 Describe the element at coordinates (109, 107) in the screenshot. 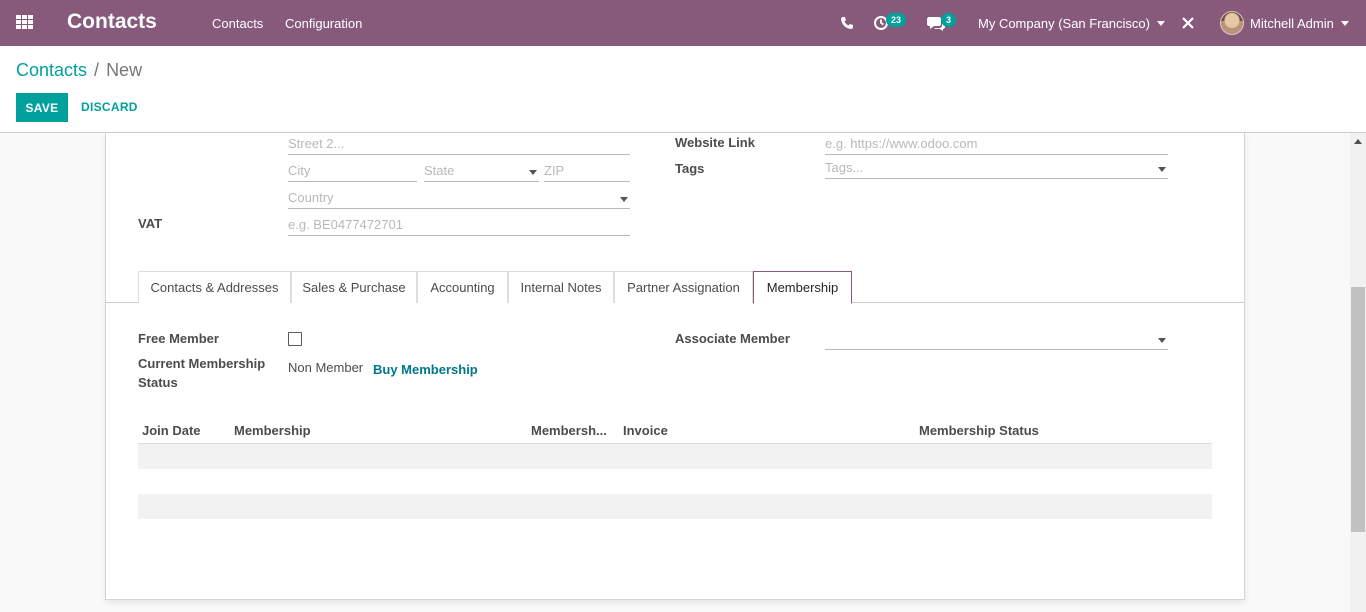

I see `discard-button: DISCARD` at that location.